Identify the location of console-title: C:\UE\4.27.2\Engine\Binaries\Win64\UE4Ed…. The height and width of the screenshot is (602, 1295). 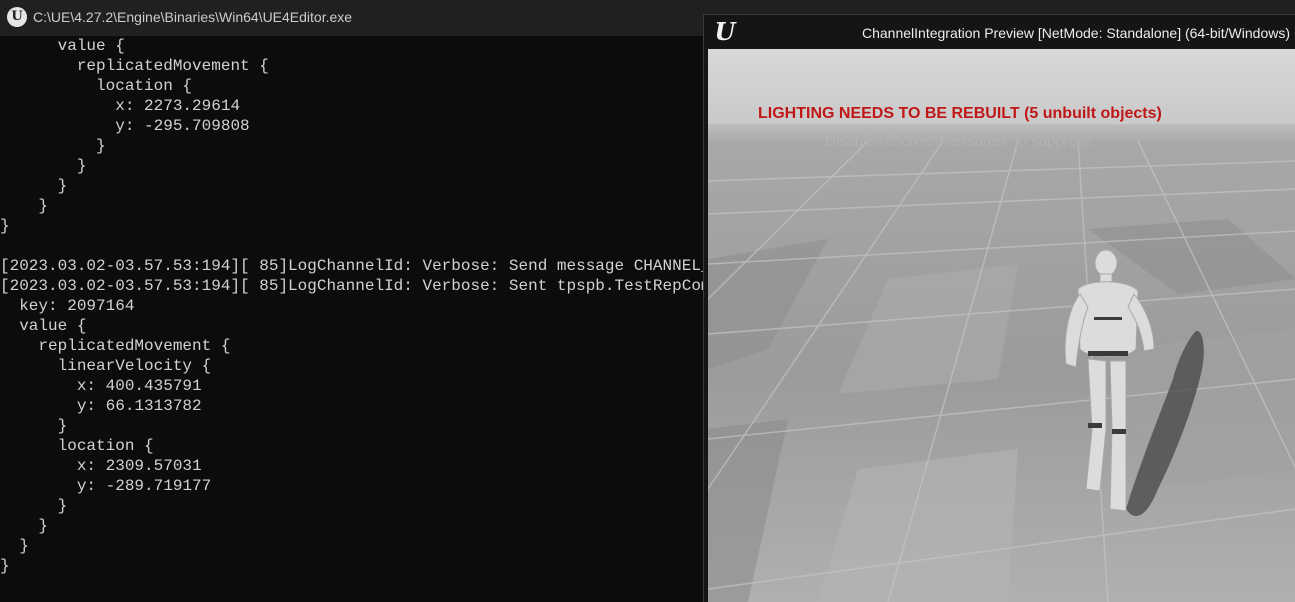
(193, 17).